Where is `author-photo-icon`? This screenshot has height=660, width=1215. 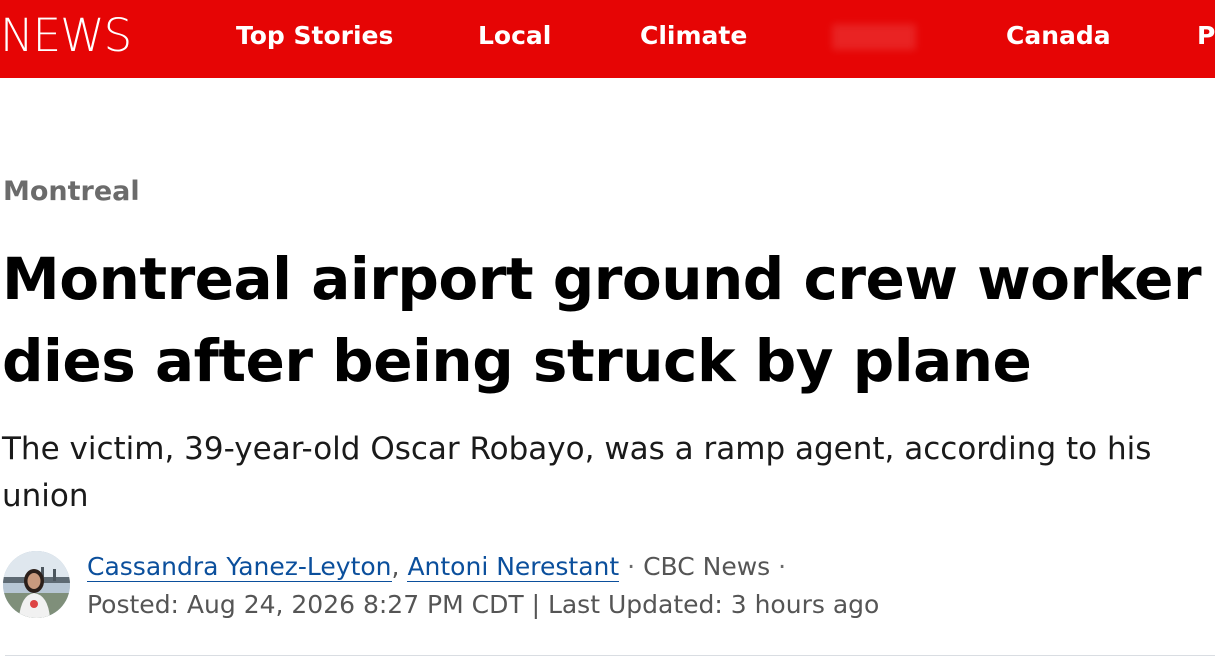
author-photo-icon is located at coordinates (36, 584).